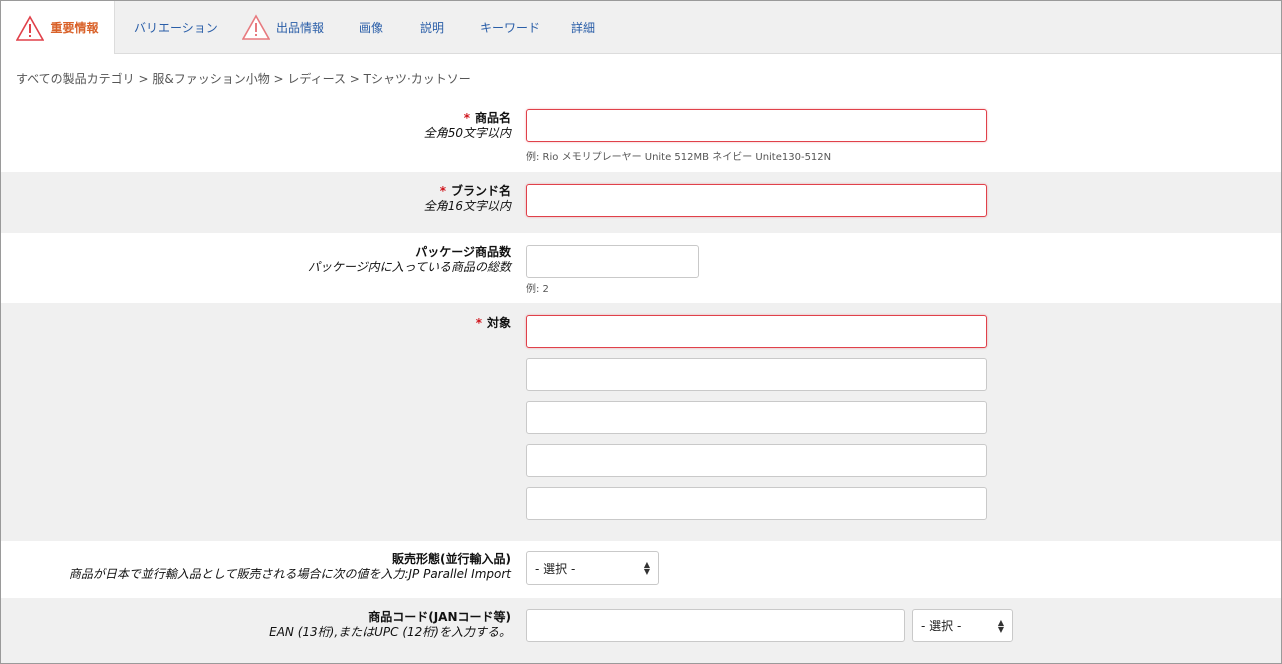 Image resolution: width=1282 pixels, height=664 pixels. What do you see at coordinates (480, 191) in the screenshot?
I see `label-text: ブランド名` at bounding box center [480, 191].